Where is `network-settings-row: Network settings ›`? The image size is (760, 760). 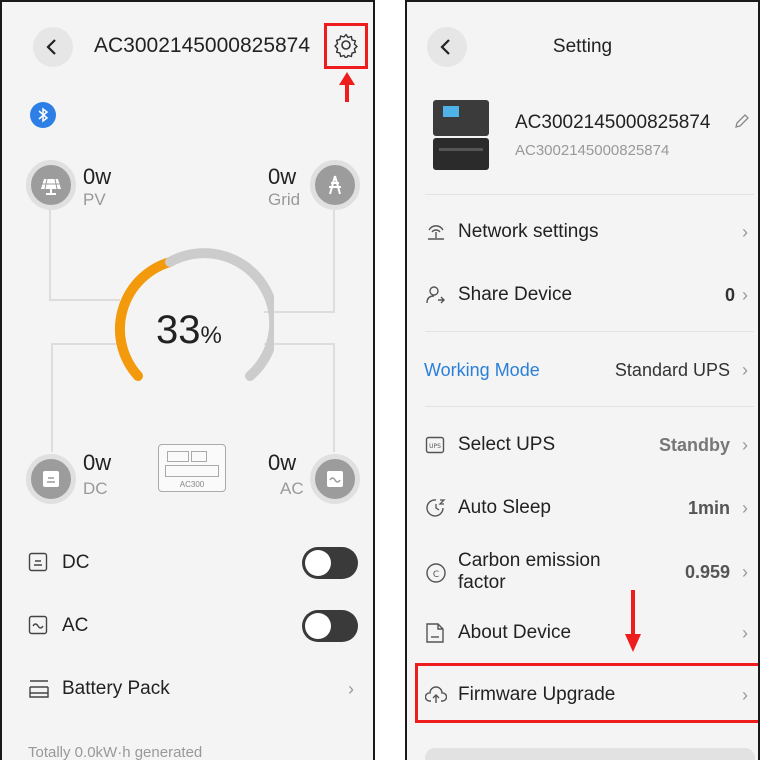
network-settings-row: Network settings › is located at coordinates (582, 232).